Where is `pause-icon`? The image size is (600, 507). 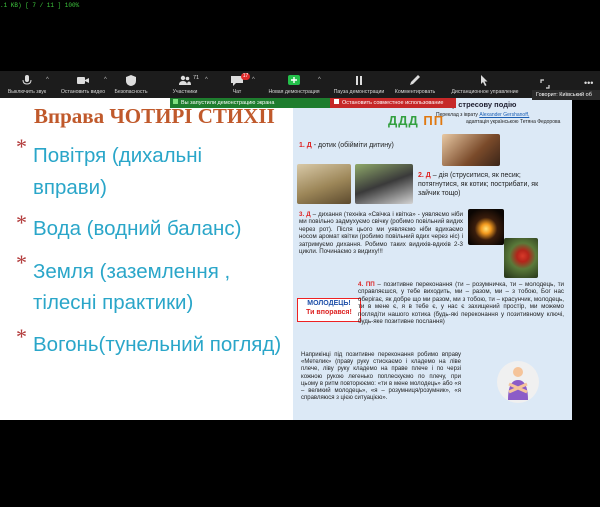 pause-icon is located at coordinates (359, 80).